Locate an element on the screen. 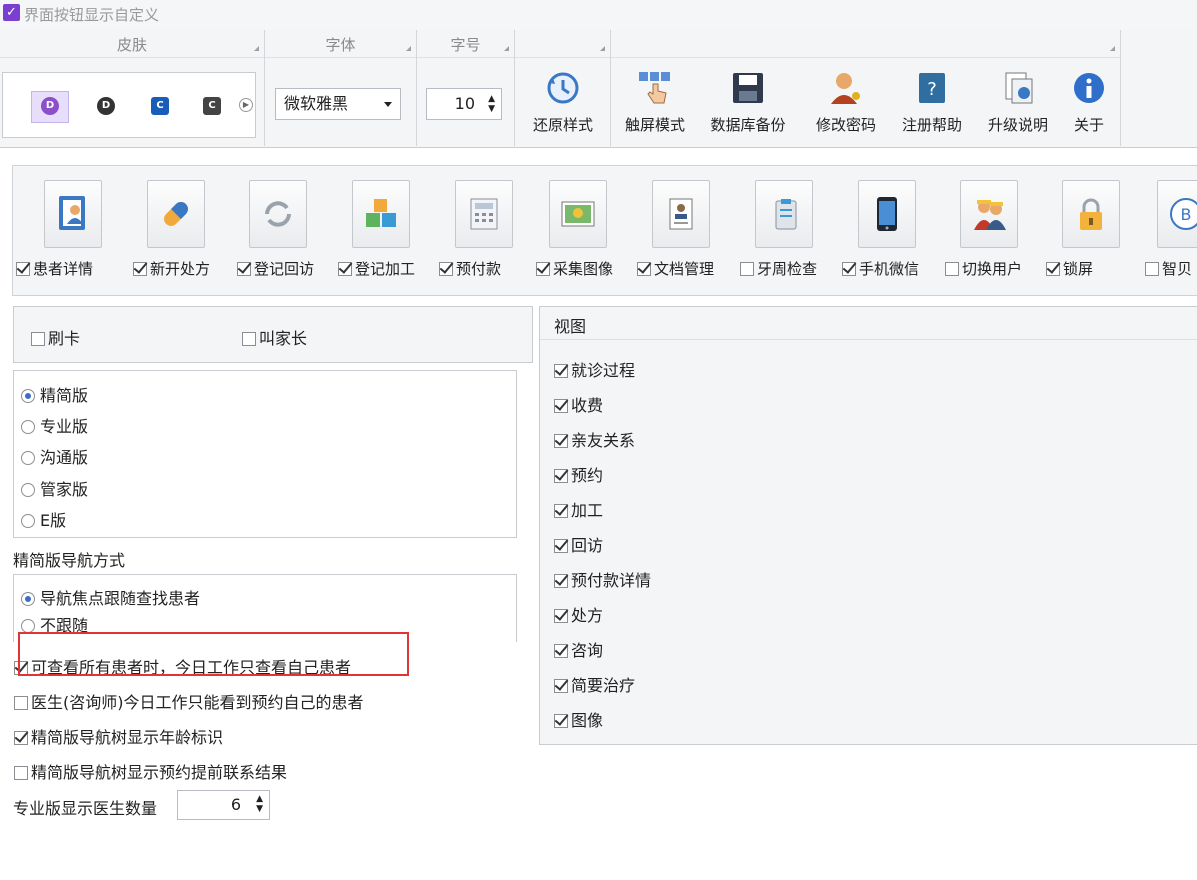 The image size is (1197, 880). phone-icon is located at coordinates (887, 214).